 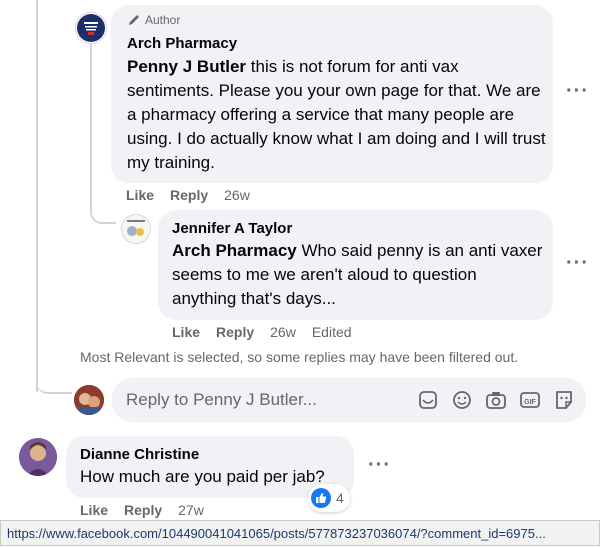 I want to click on pencil-icon, so click(x=134, y=20).